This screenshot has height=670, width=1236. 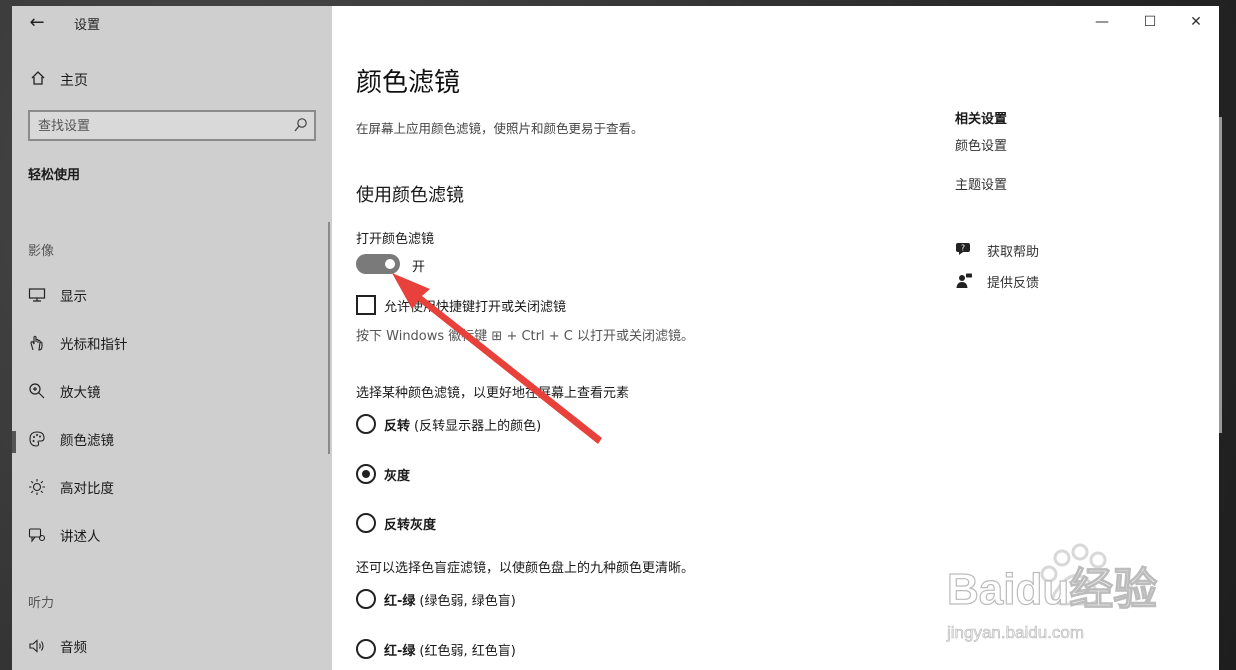 What do you see at coordinates (493, 393) in the screenshot?
I see `filter-heading: 选择某种颜色滤镜，以更好地在屏幕上查看元素` at bounding box center [493, 393].